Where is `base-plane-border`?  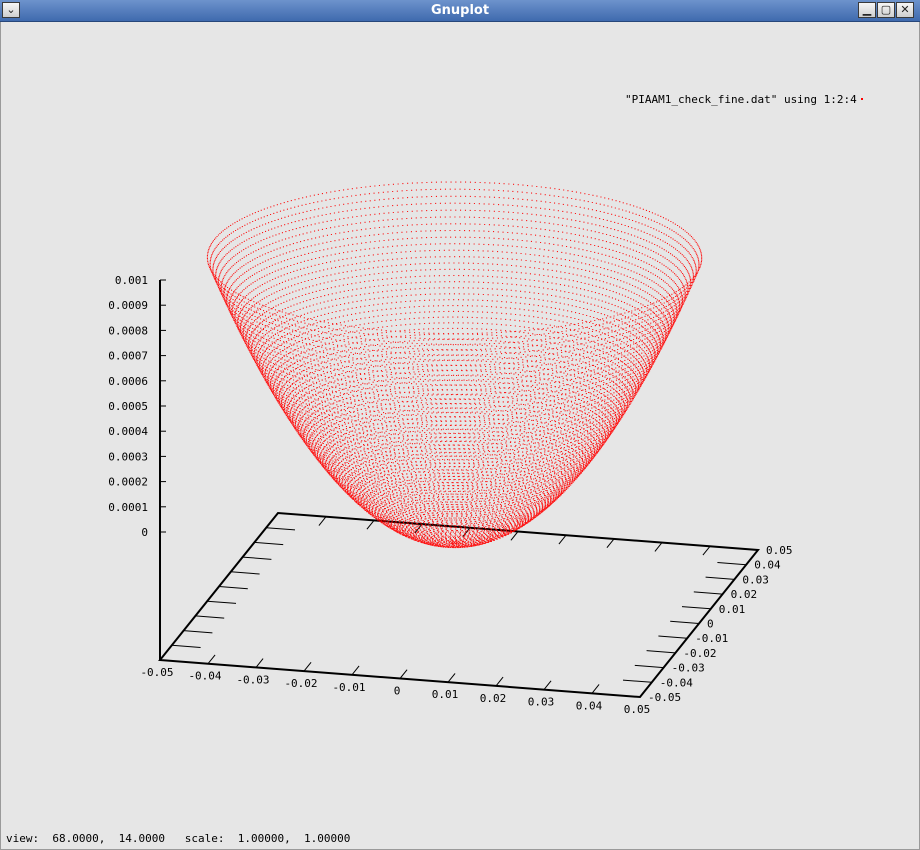 base-plane-border is located at coordinates (459, 605).